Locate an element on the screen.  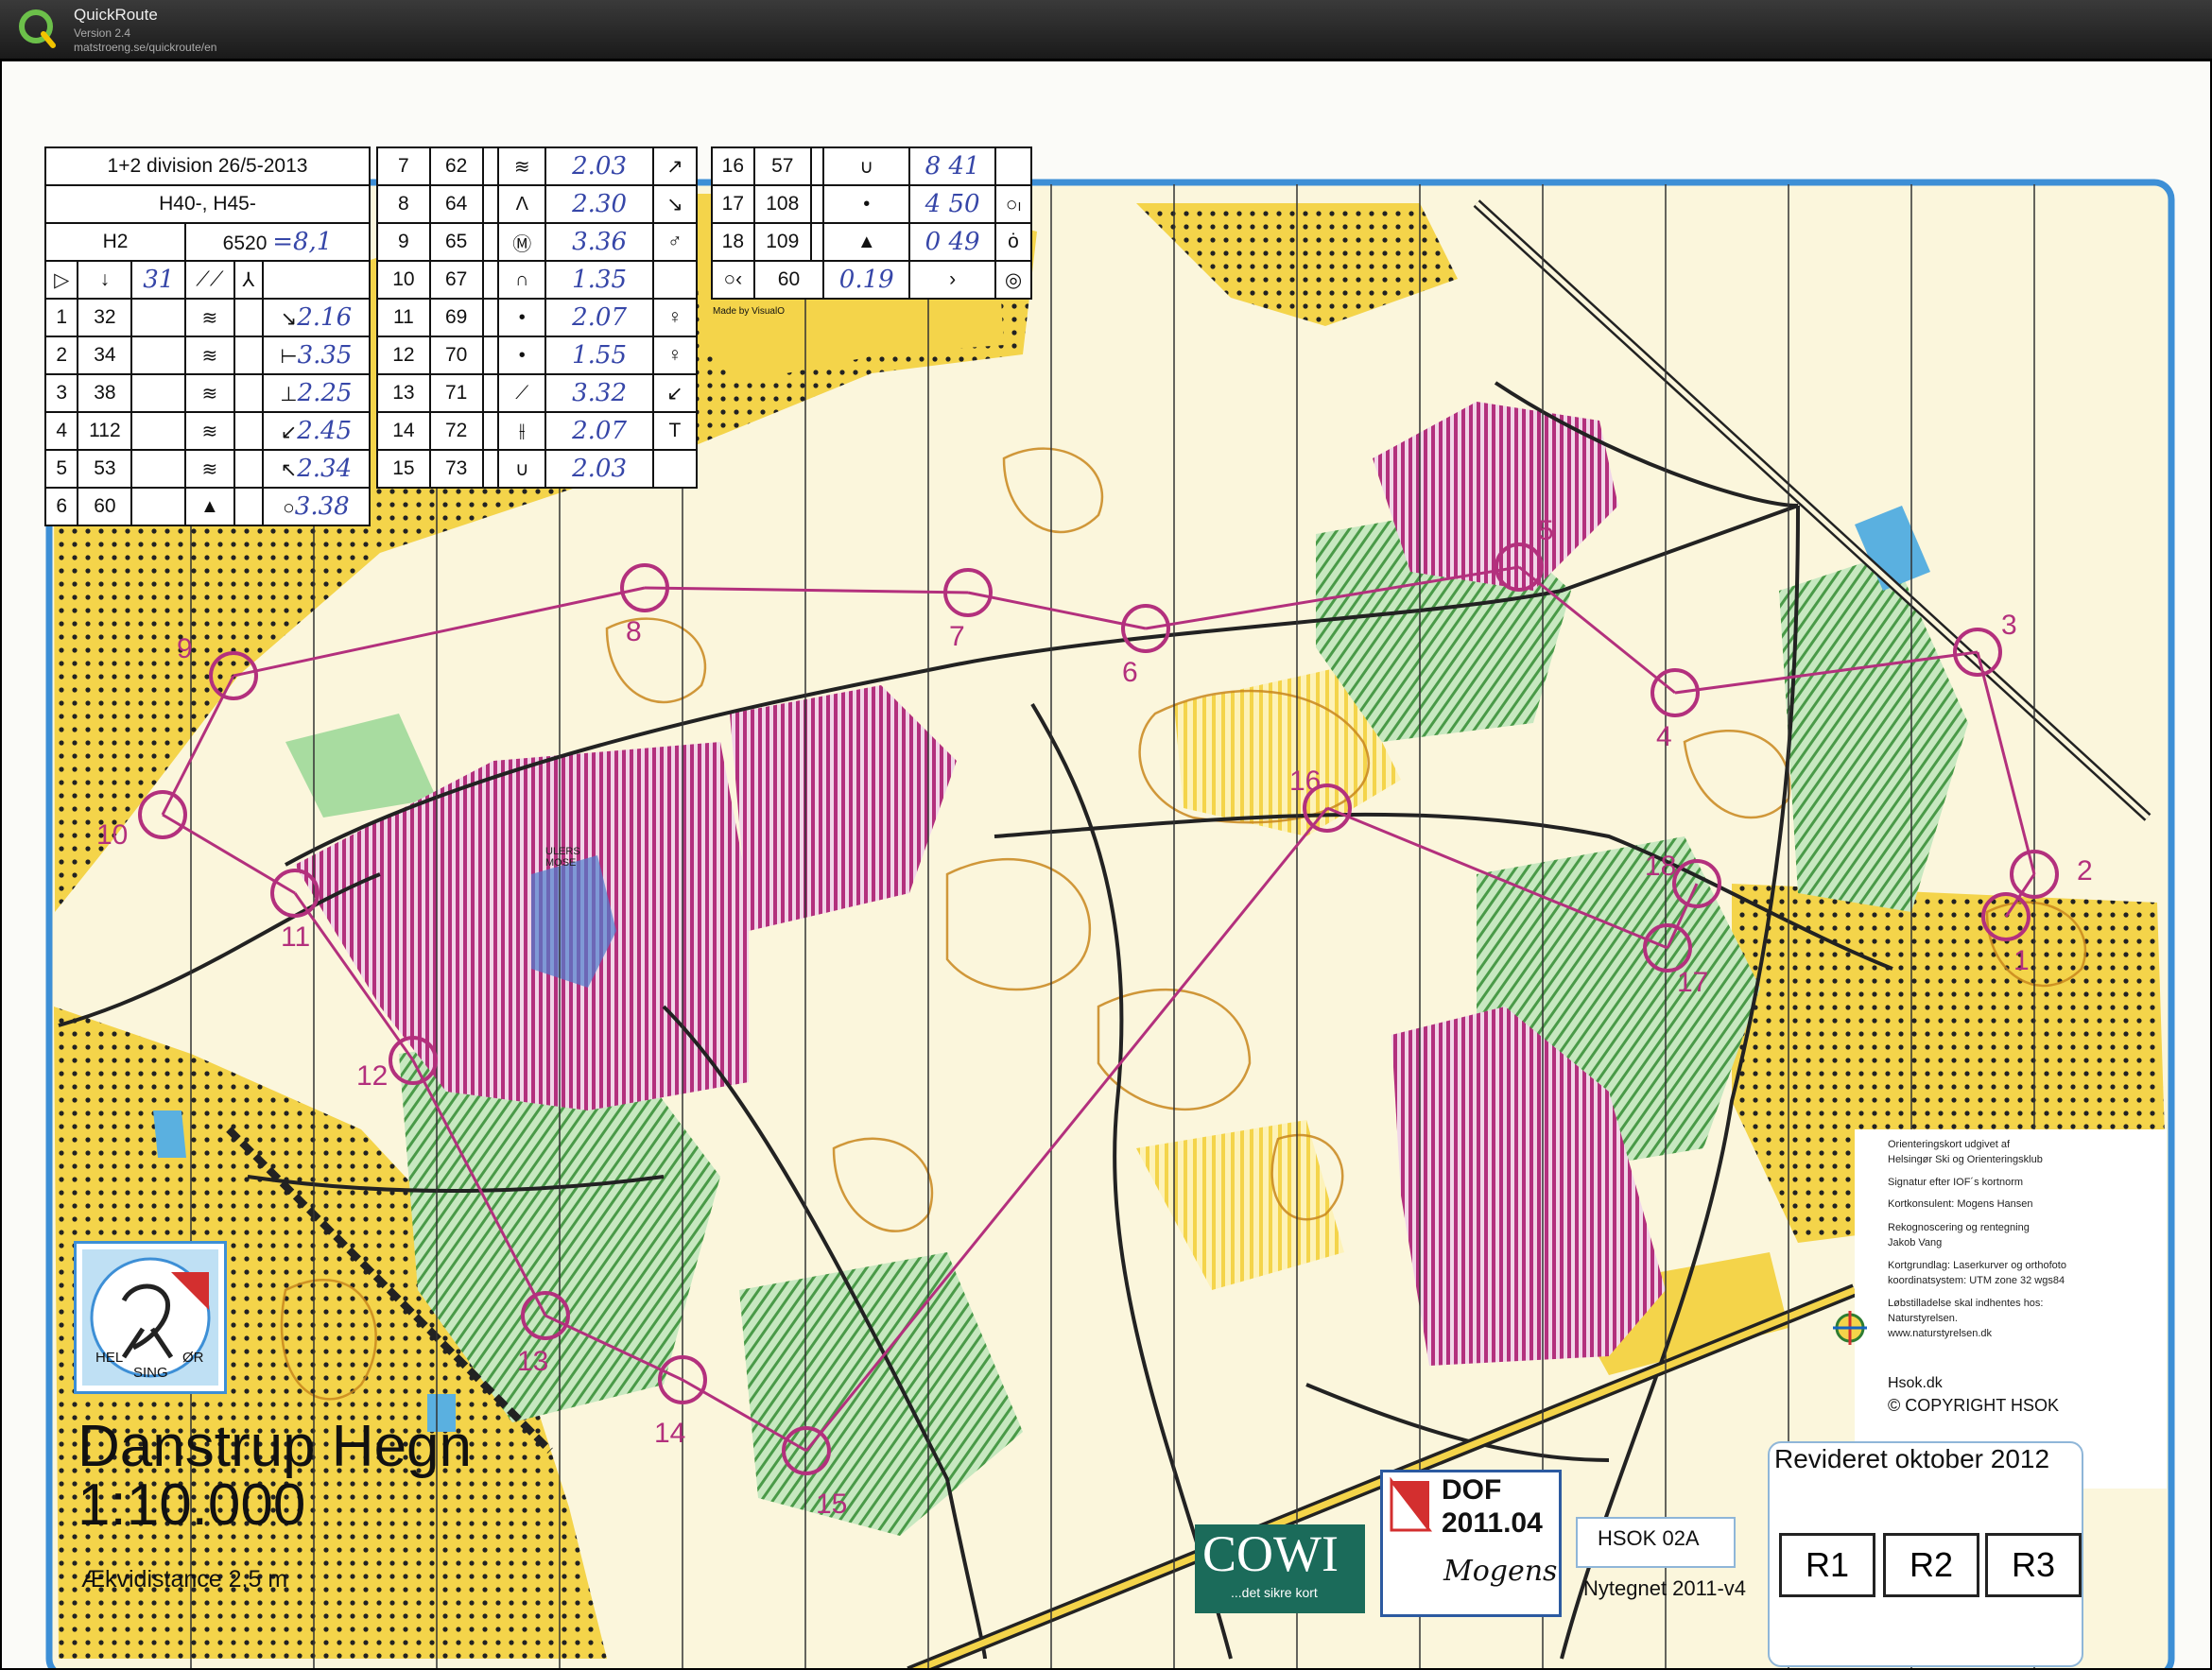
location-and-time: ⊢3.35 is located at coordinates (316, 356).